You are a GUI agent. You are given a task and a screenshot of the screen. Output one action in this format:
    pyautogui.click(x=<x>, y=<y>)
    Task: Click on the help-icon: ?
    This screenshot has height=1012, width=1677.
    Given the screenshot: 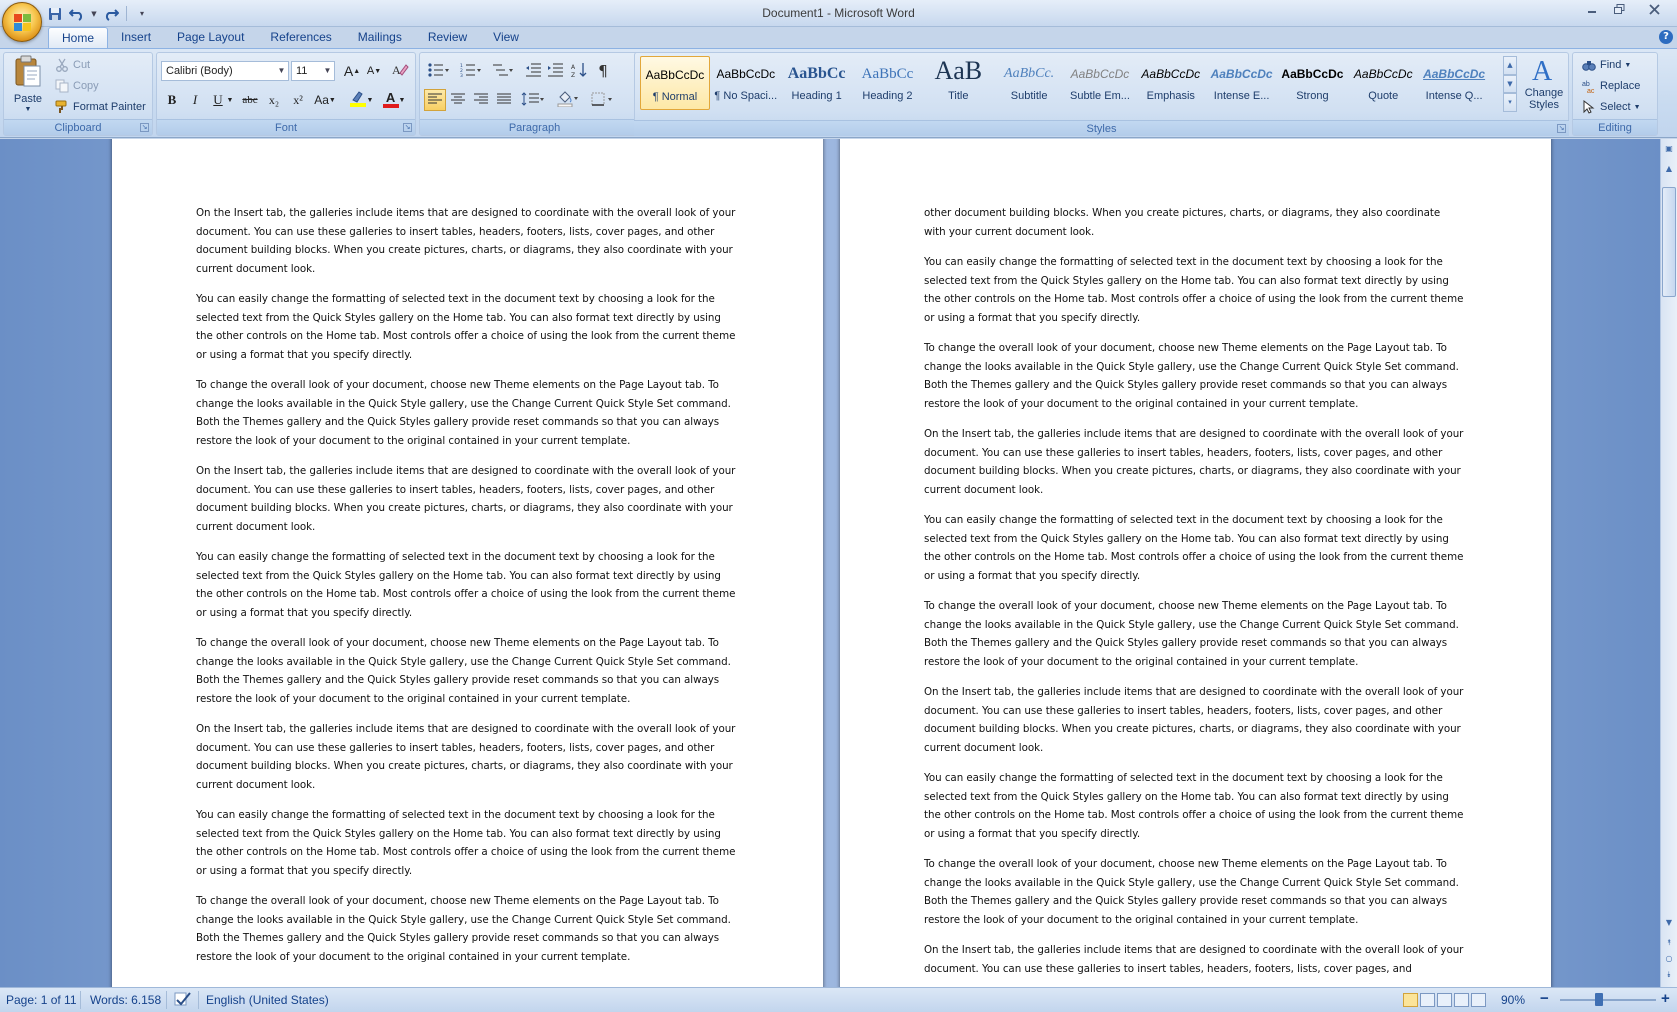 What is the action you would take?
    pyautogui.click(x=1666, y=37)
    